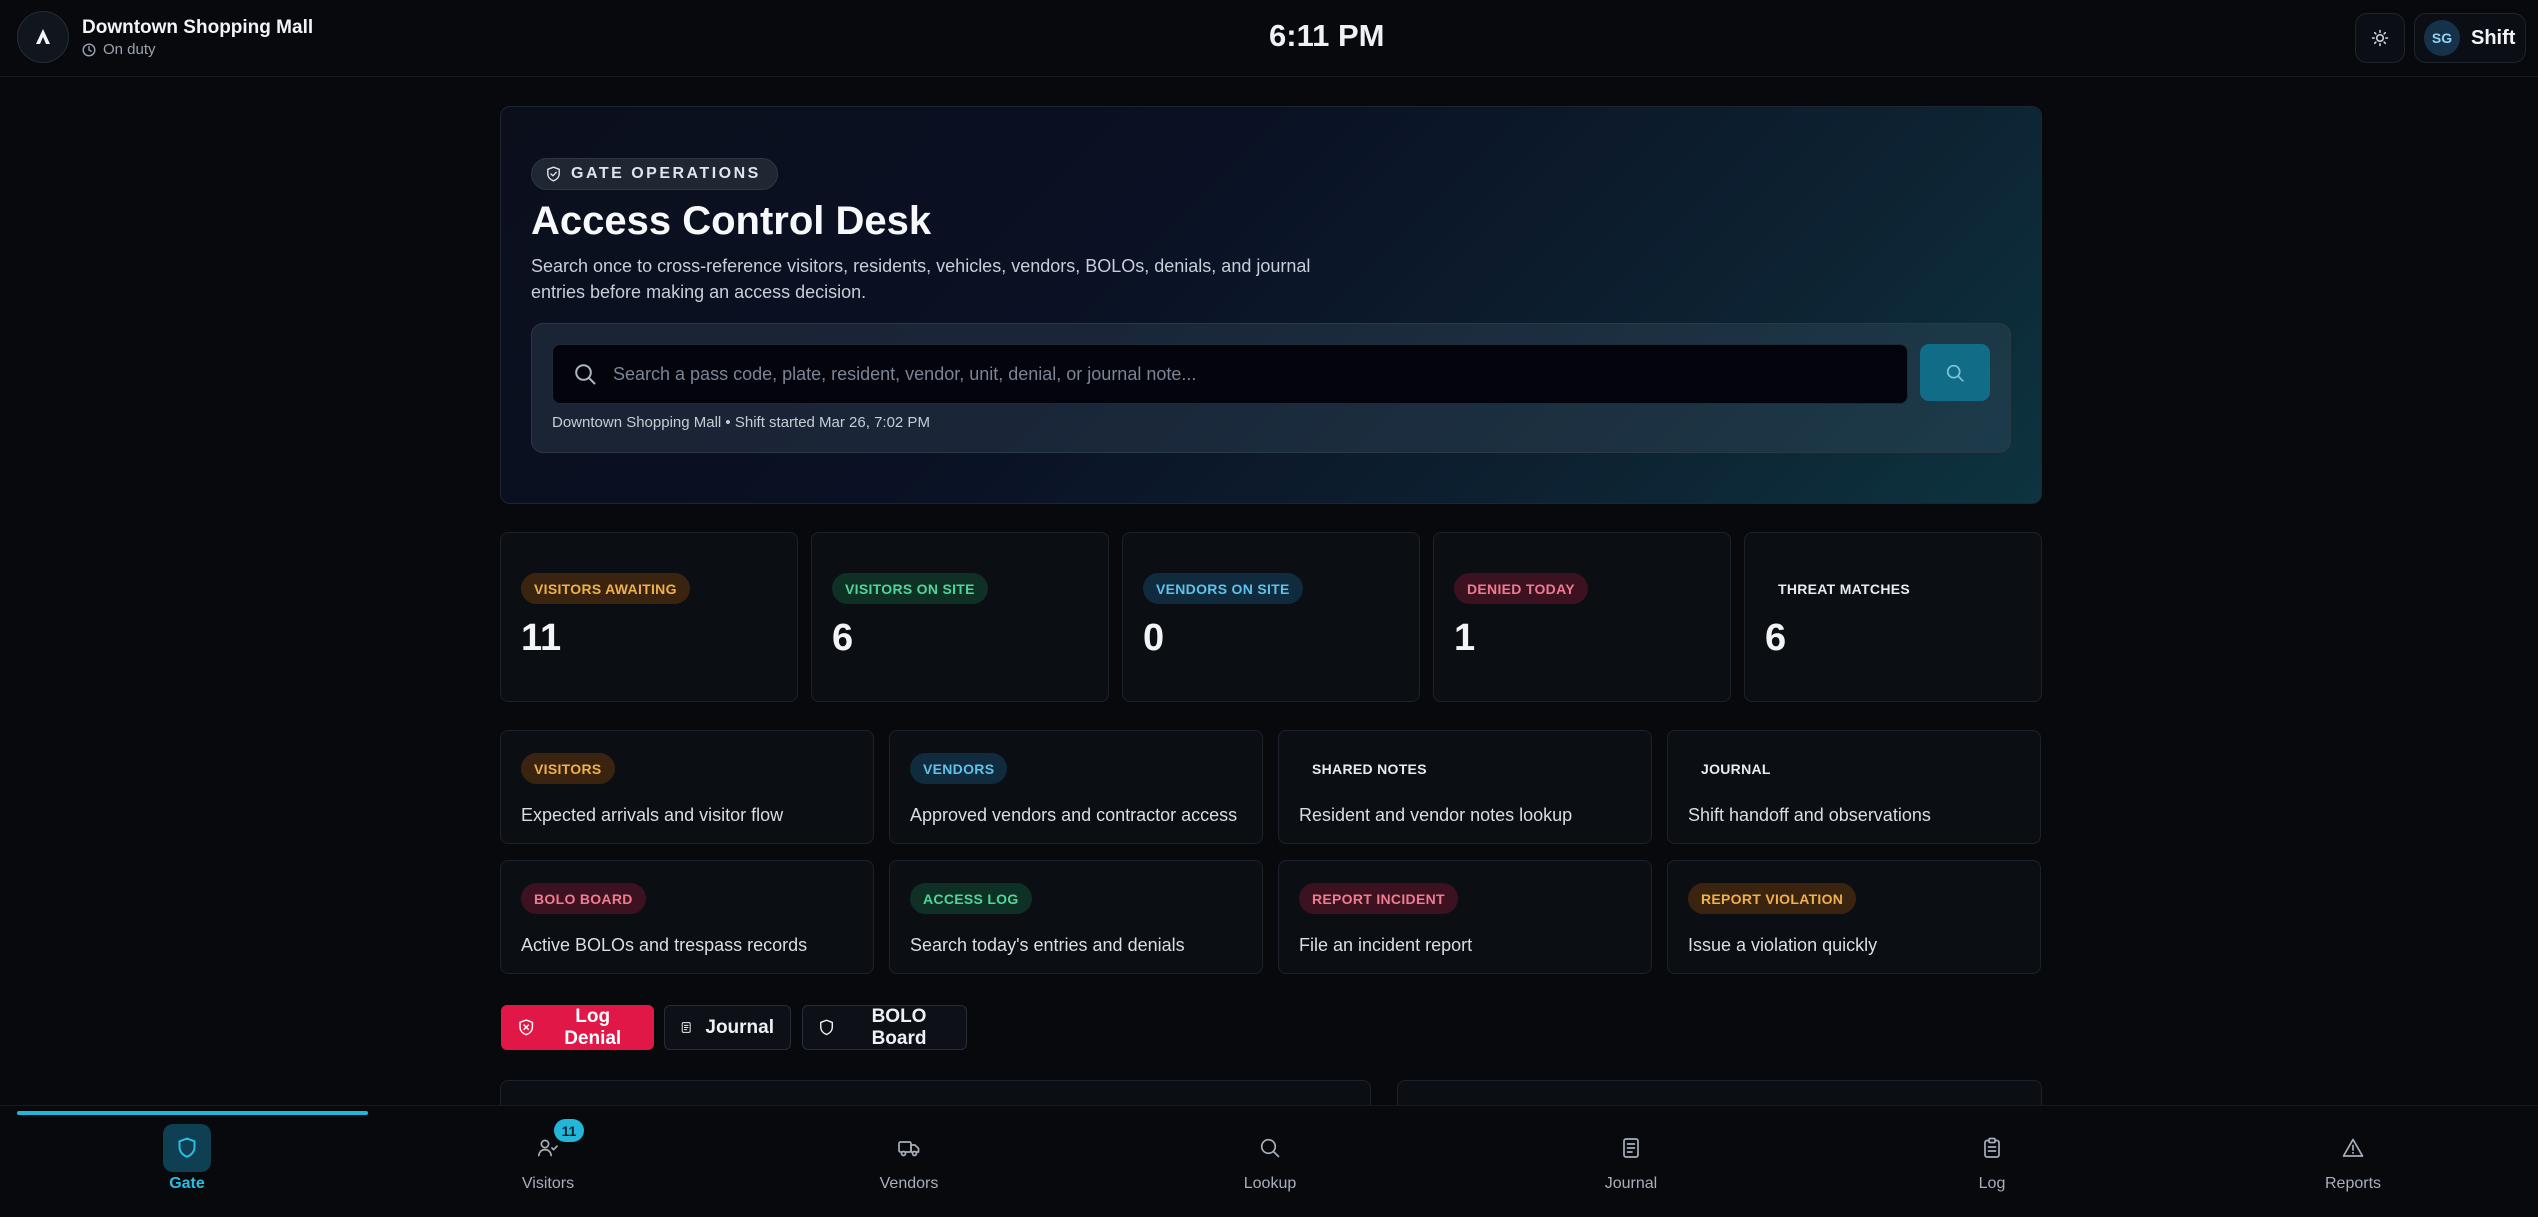 The width and height of the screenshot is (2538, 1217). I want to click on duty-status: On duty, so click(119, 49).